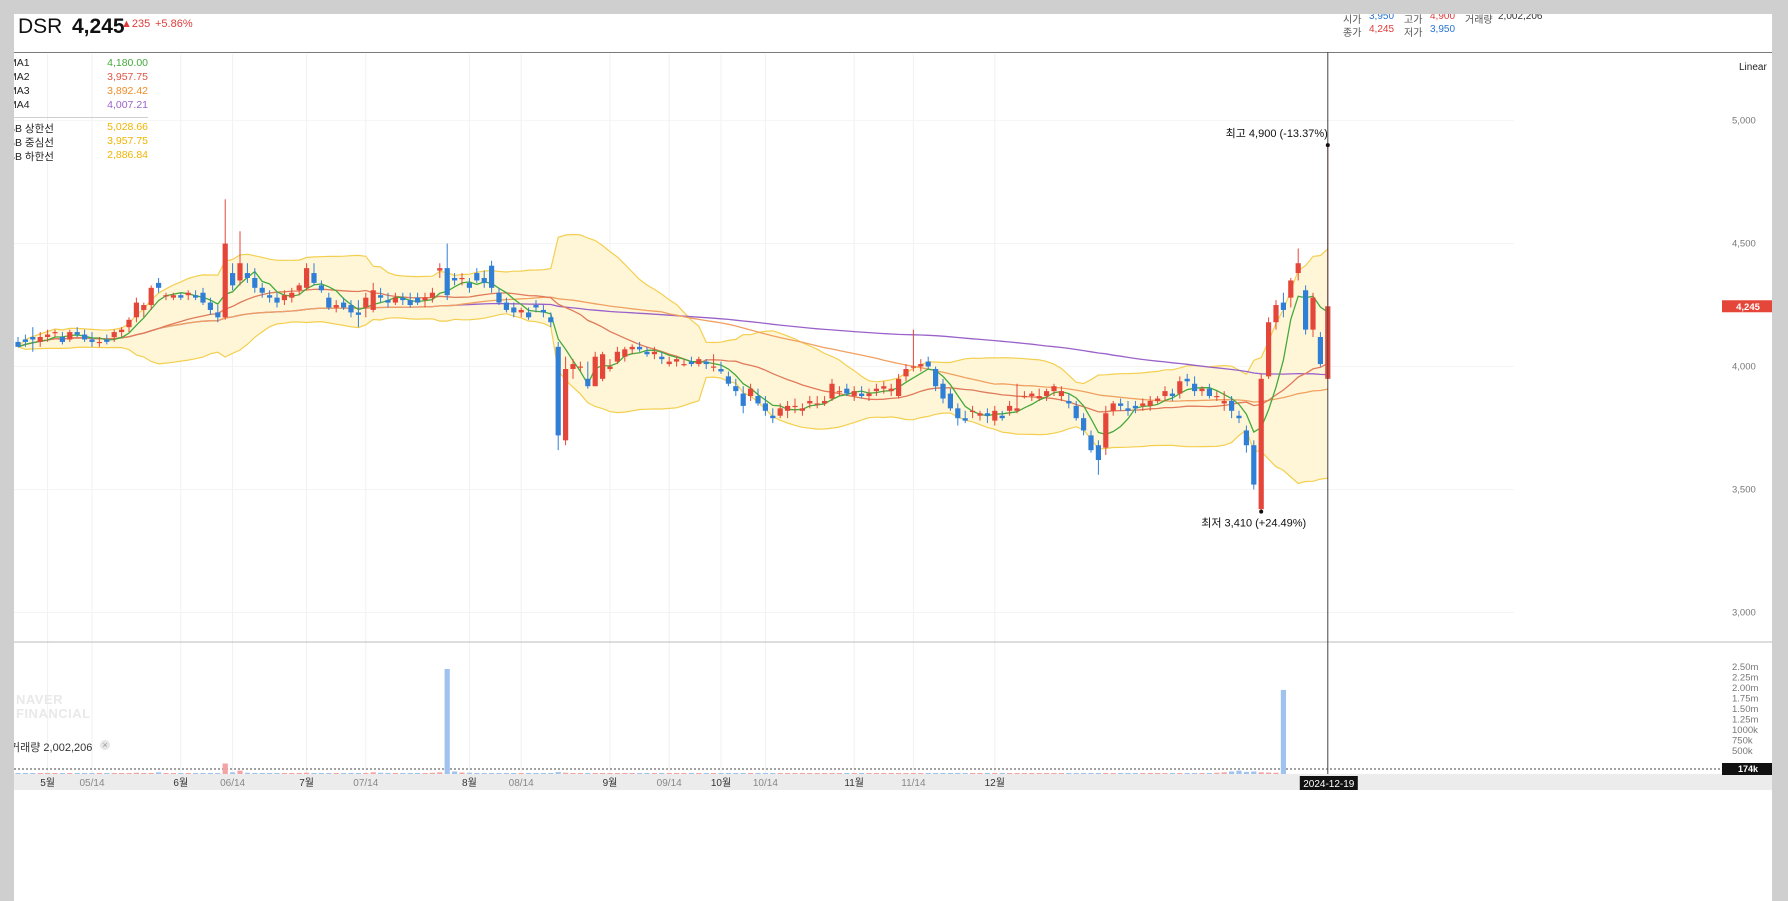 The height and width of the screenshot is (901, 1788). Describe the element at coordinates (893, 782) in the screenshot. I see `x-axis-bar` at that location.